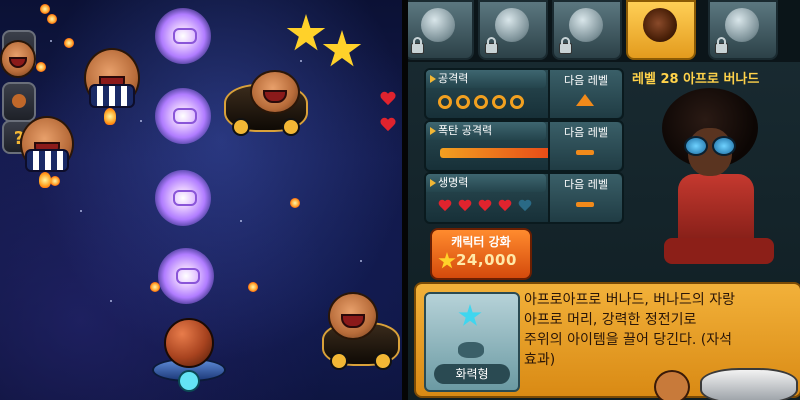 This screenshot has width=800, height=400. What do you see at coordinates (719, 251) in the screenshot?
I see `hero-legs` at bounding box center [719, 251].